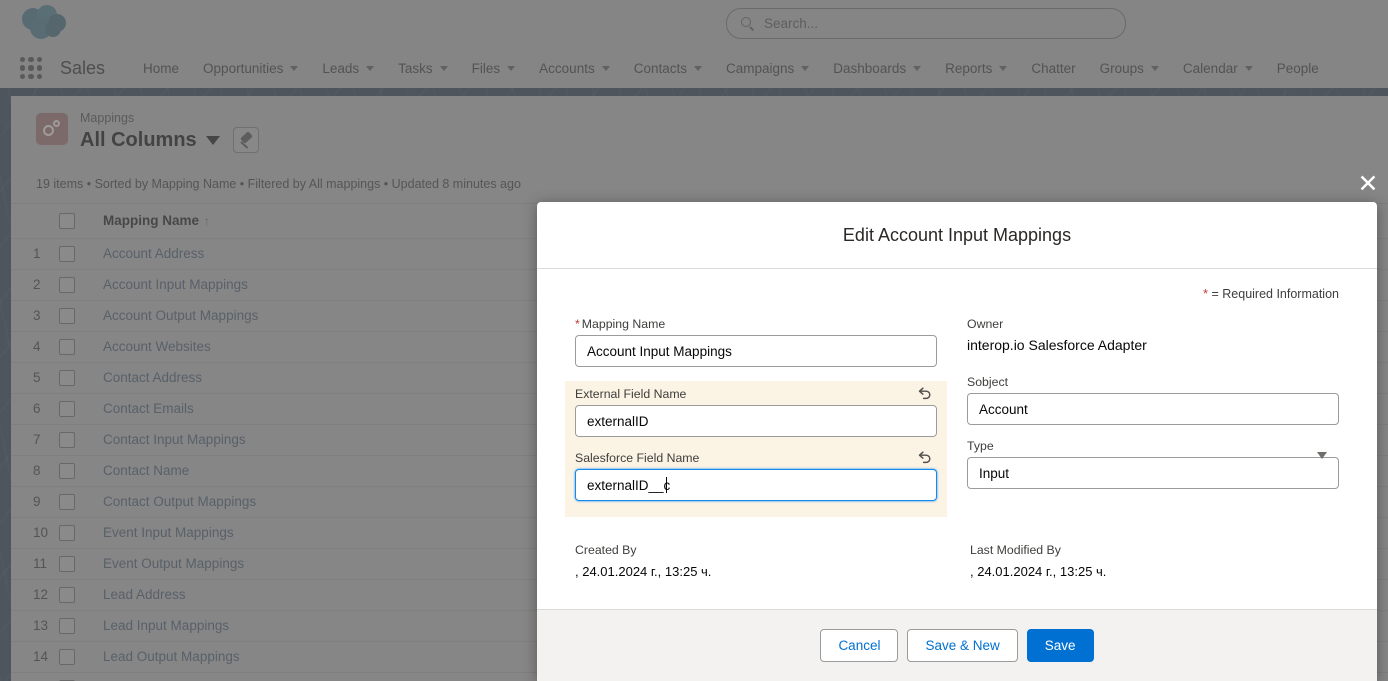  I want to click on field-mapping-name: * Mapping Name Account Input Mappings, so click(756, 342).